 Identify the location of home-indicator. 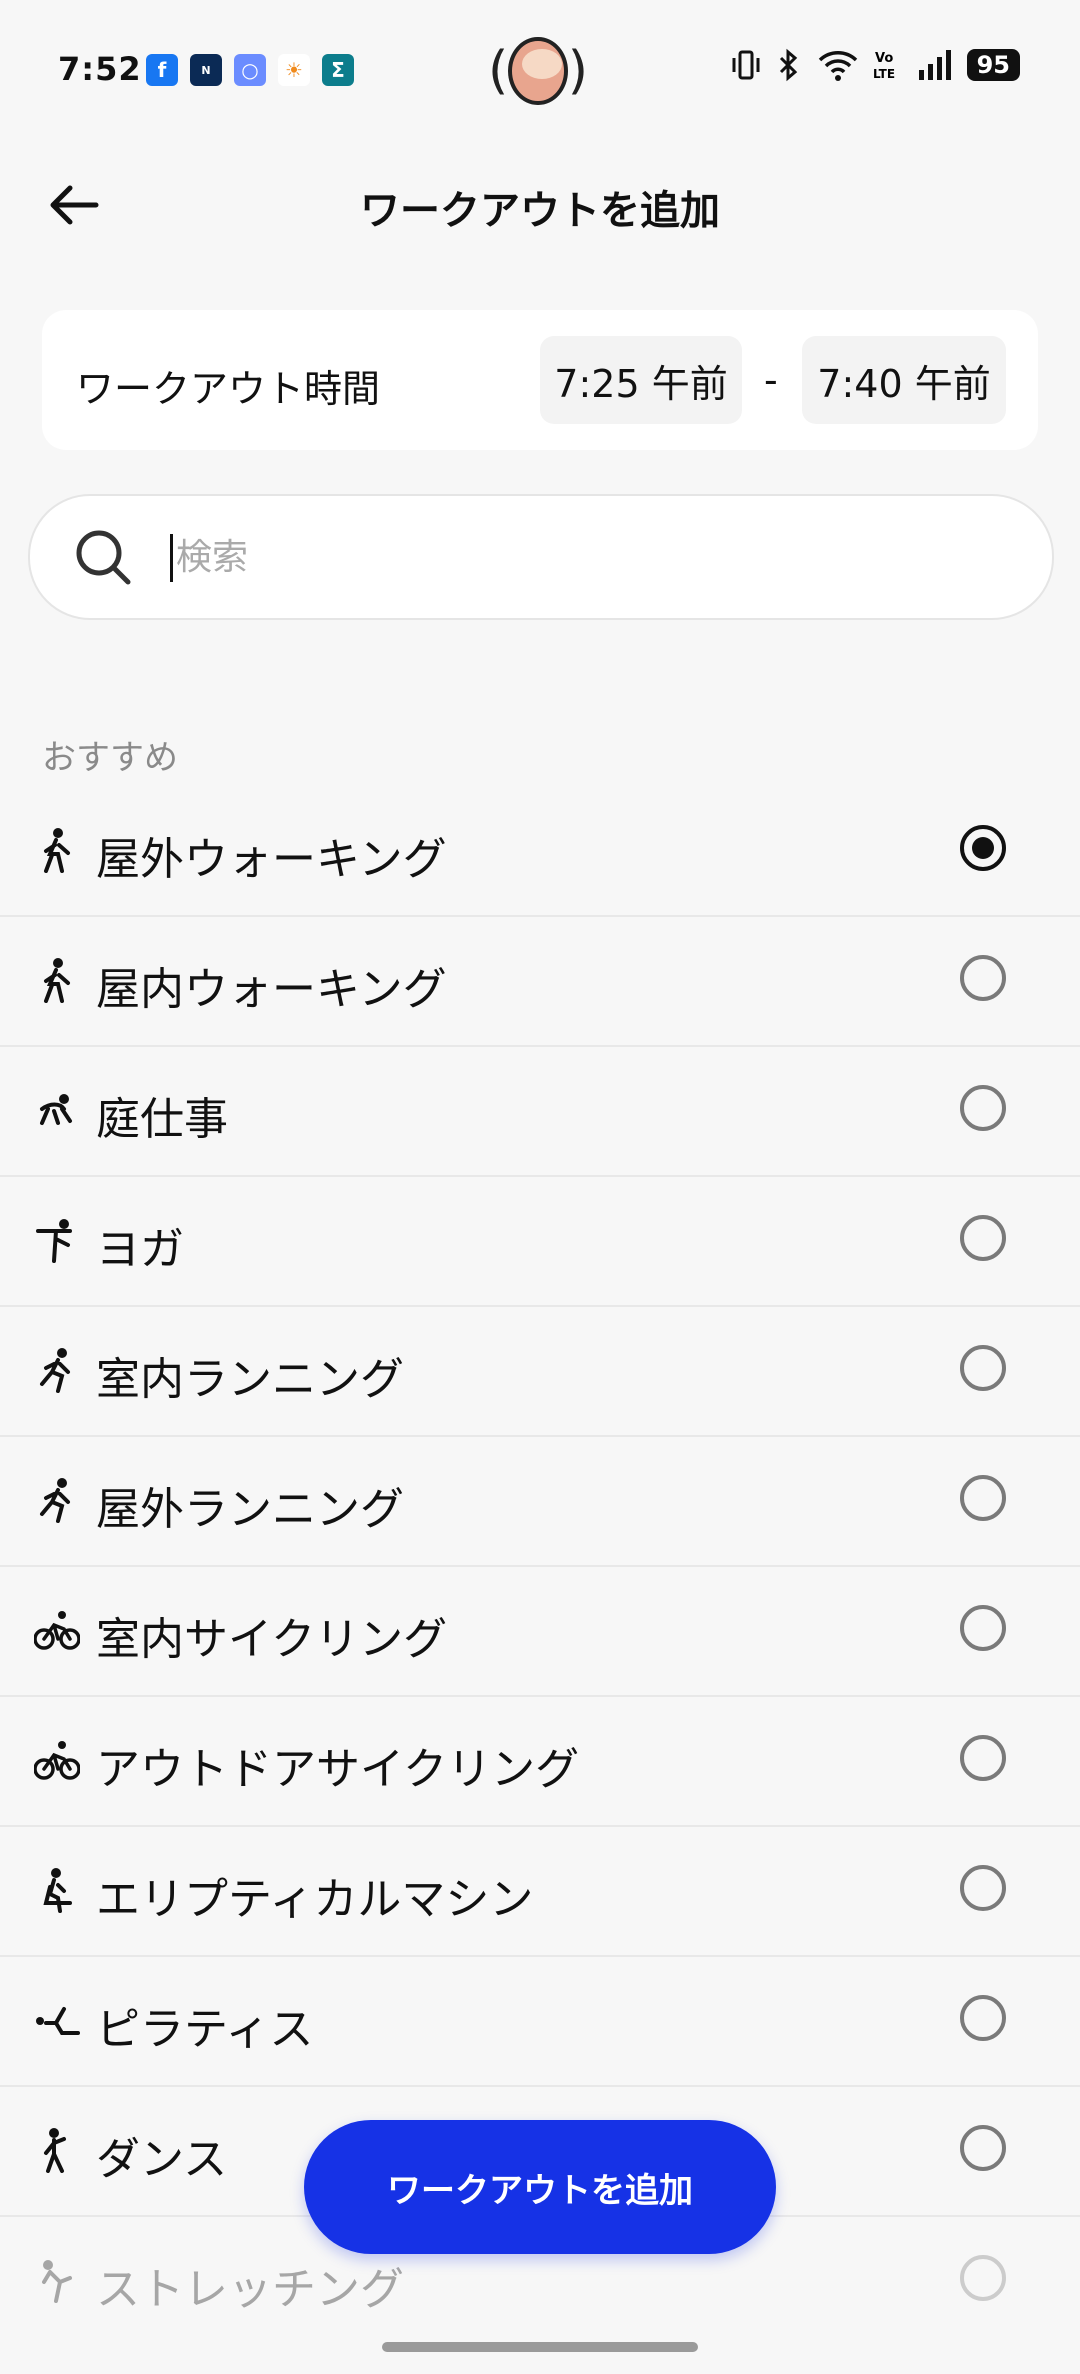
(540, 2347).